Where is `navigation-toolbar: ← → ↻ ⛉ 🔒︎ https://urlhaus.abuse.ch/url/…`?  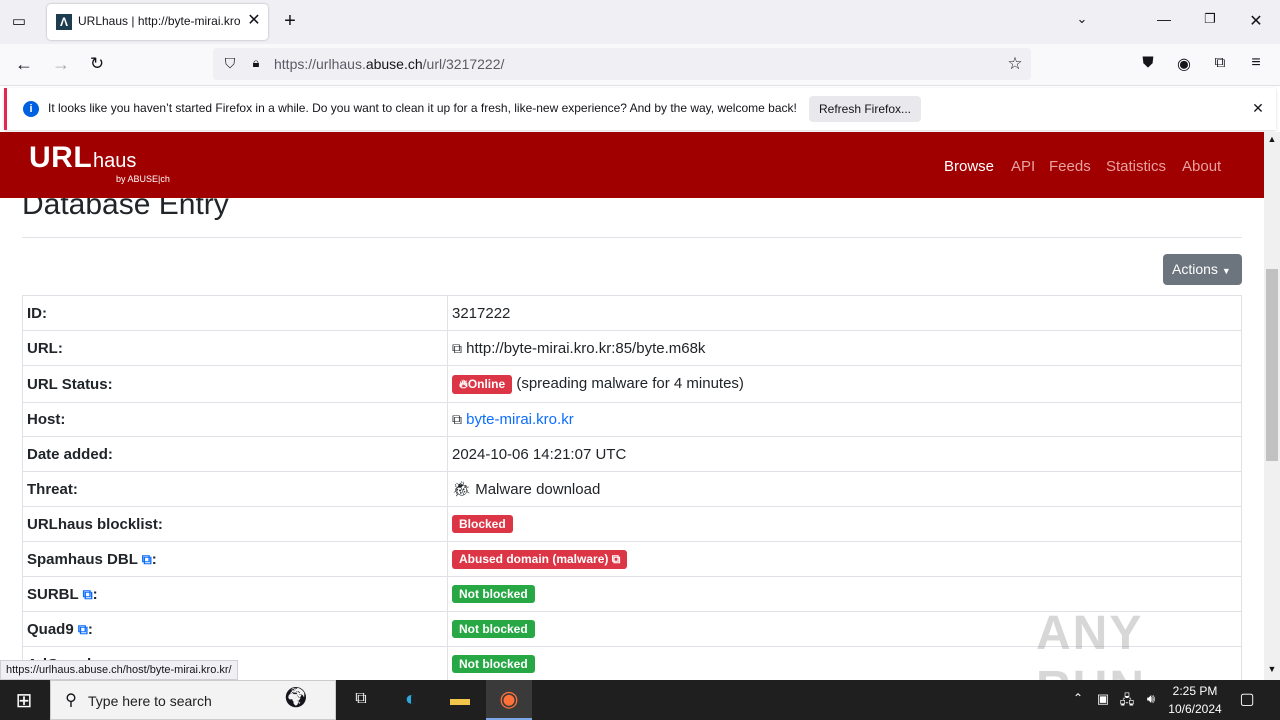
navigation-toolbar: ← → ↻ ⛉ 🔒︎ https://urlhaus.abuse.ch/url/… is located at coordinates (640, 65).